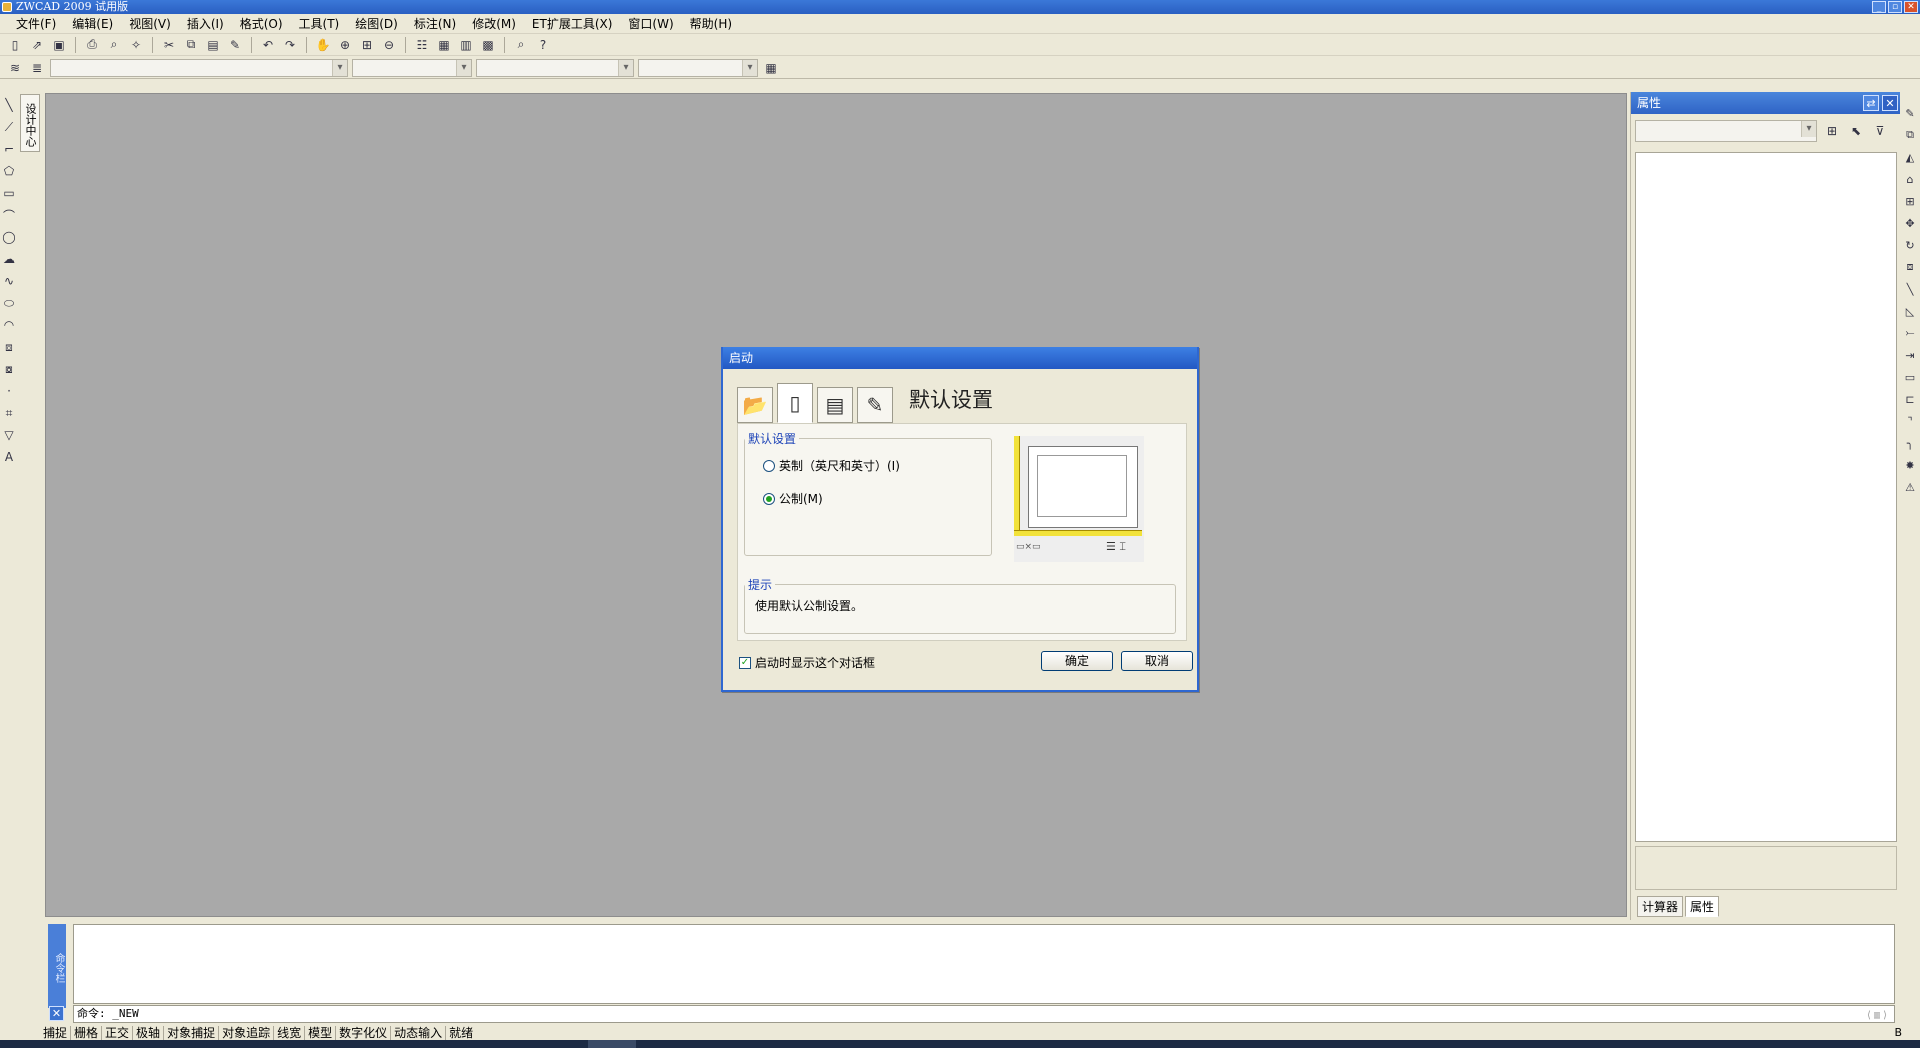 The width and height of the screenshot is (1920, 1048). What do you see at coordinates (1910, 487) in the screenshot?
I see `warning-icon: ⚠` at bounding box center [1910, 487].